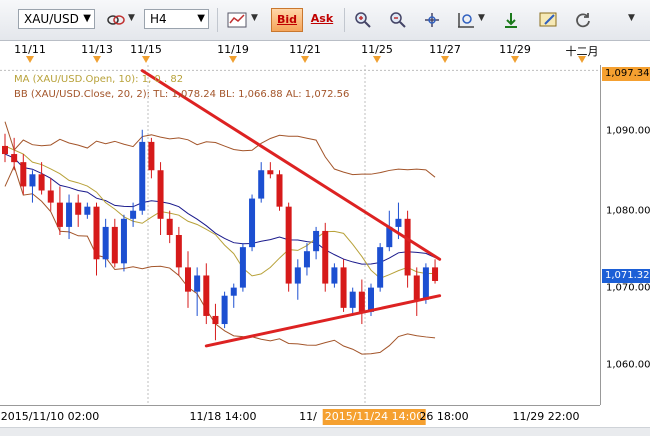 The image size is (650, 436). I want to click on high-price-tag: 1,097.34, so click(626, 74).